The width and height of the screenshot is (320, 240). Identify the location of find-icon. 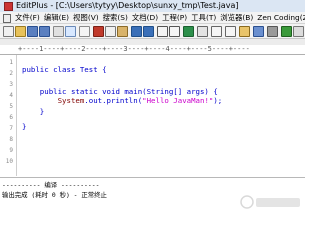
(162, 31).